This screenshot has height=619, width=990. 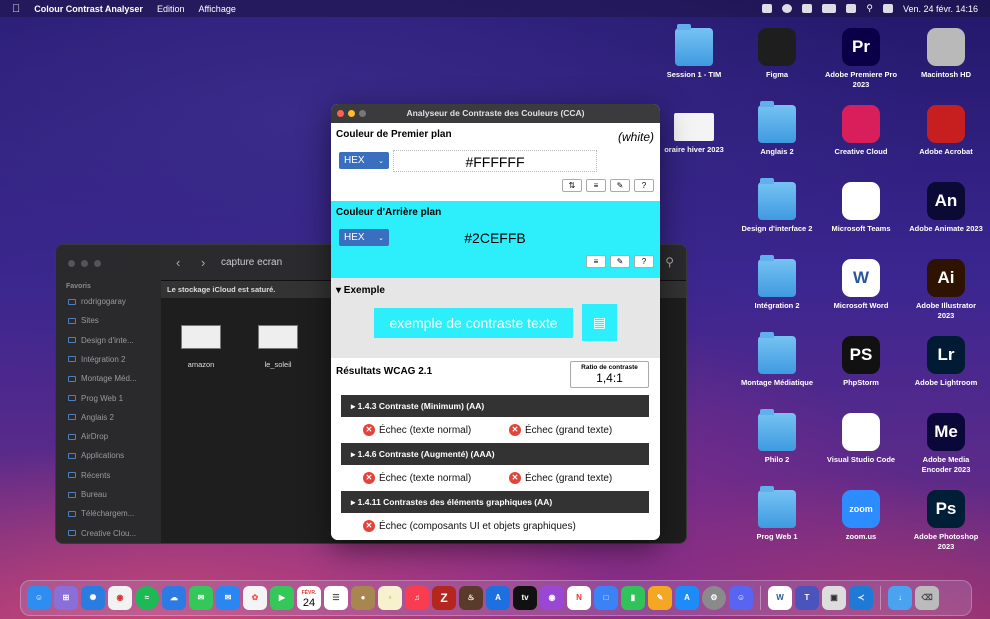 What do you see at coordinates (203, 262) in the screenshot?
I see `forward-chevron-icon: ›` at bounding box center [203, 262].